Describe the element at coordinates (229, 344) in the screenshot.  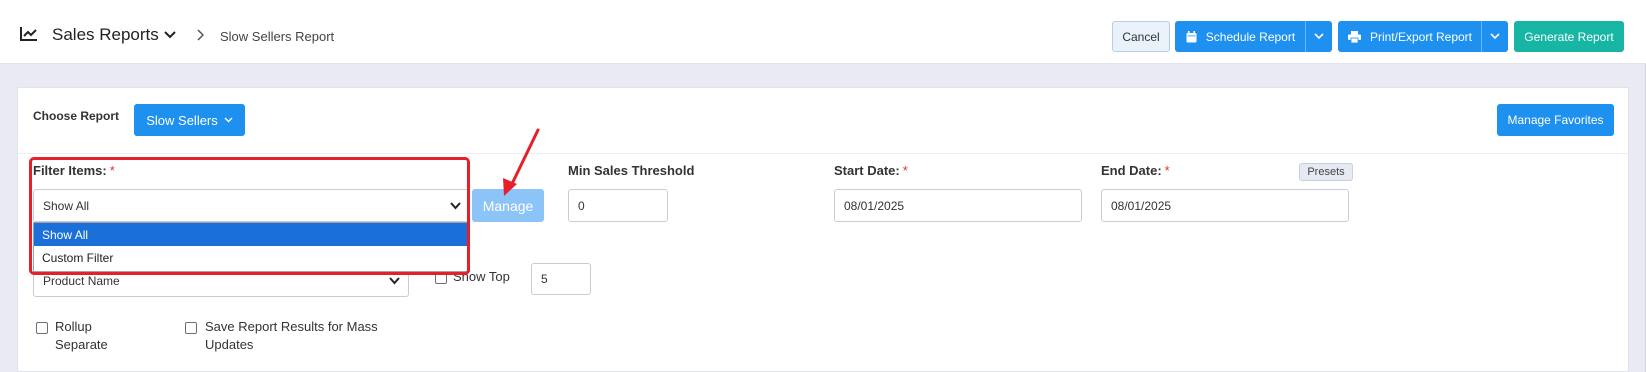
I see `save-results-line-2: Updates` at that location.